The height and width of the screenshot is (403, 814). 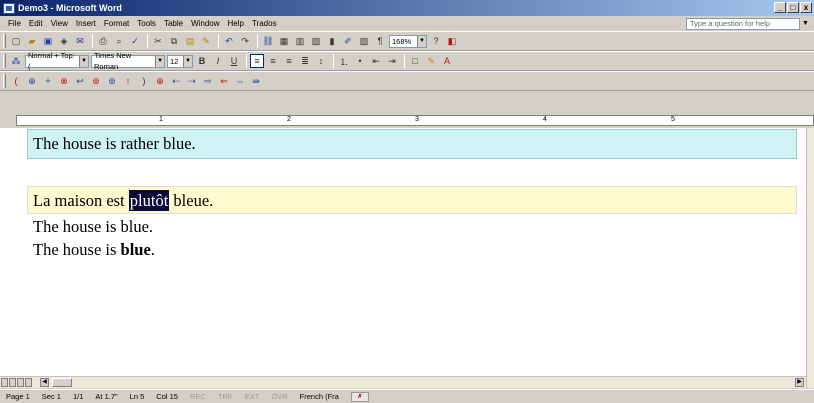 I want to click on selected-word: plutôt, so click(x=149, y=200).